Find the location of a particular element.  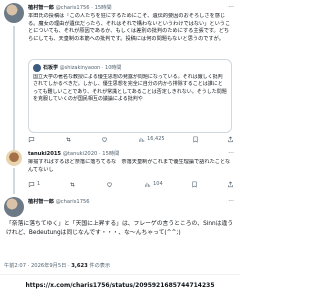

views-button: 104 is located at coordinates (153, 184).